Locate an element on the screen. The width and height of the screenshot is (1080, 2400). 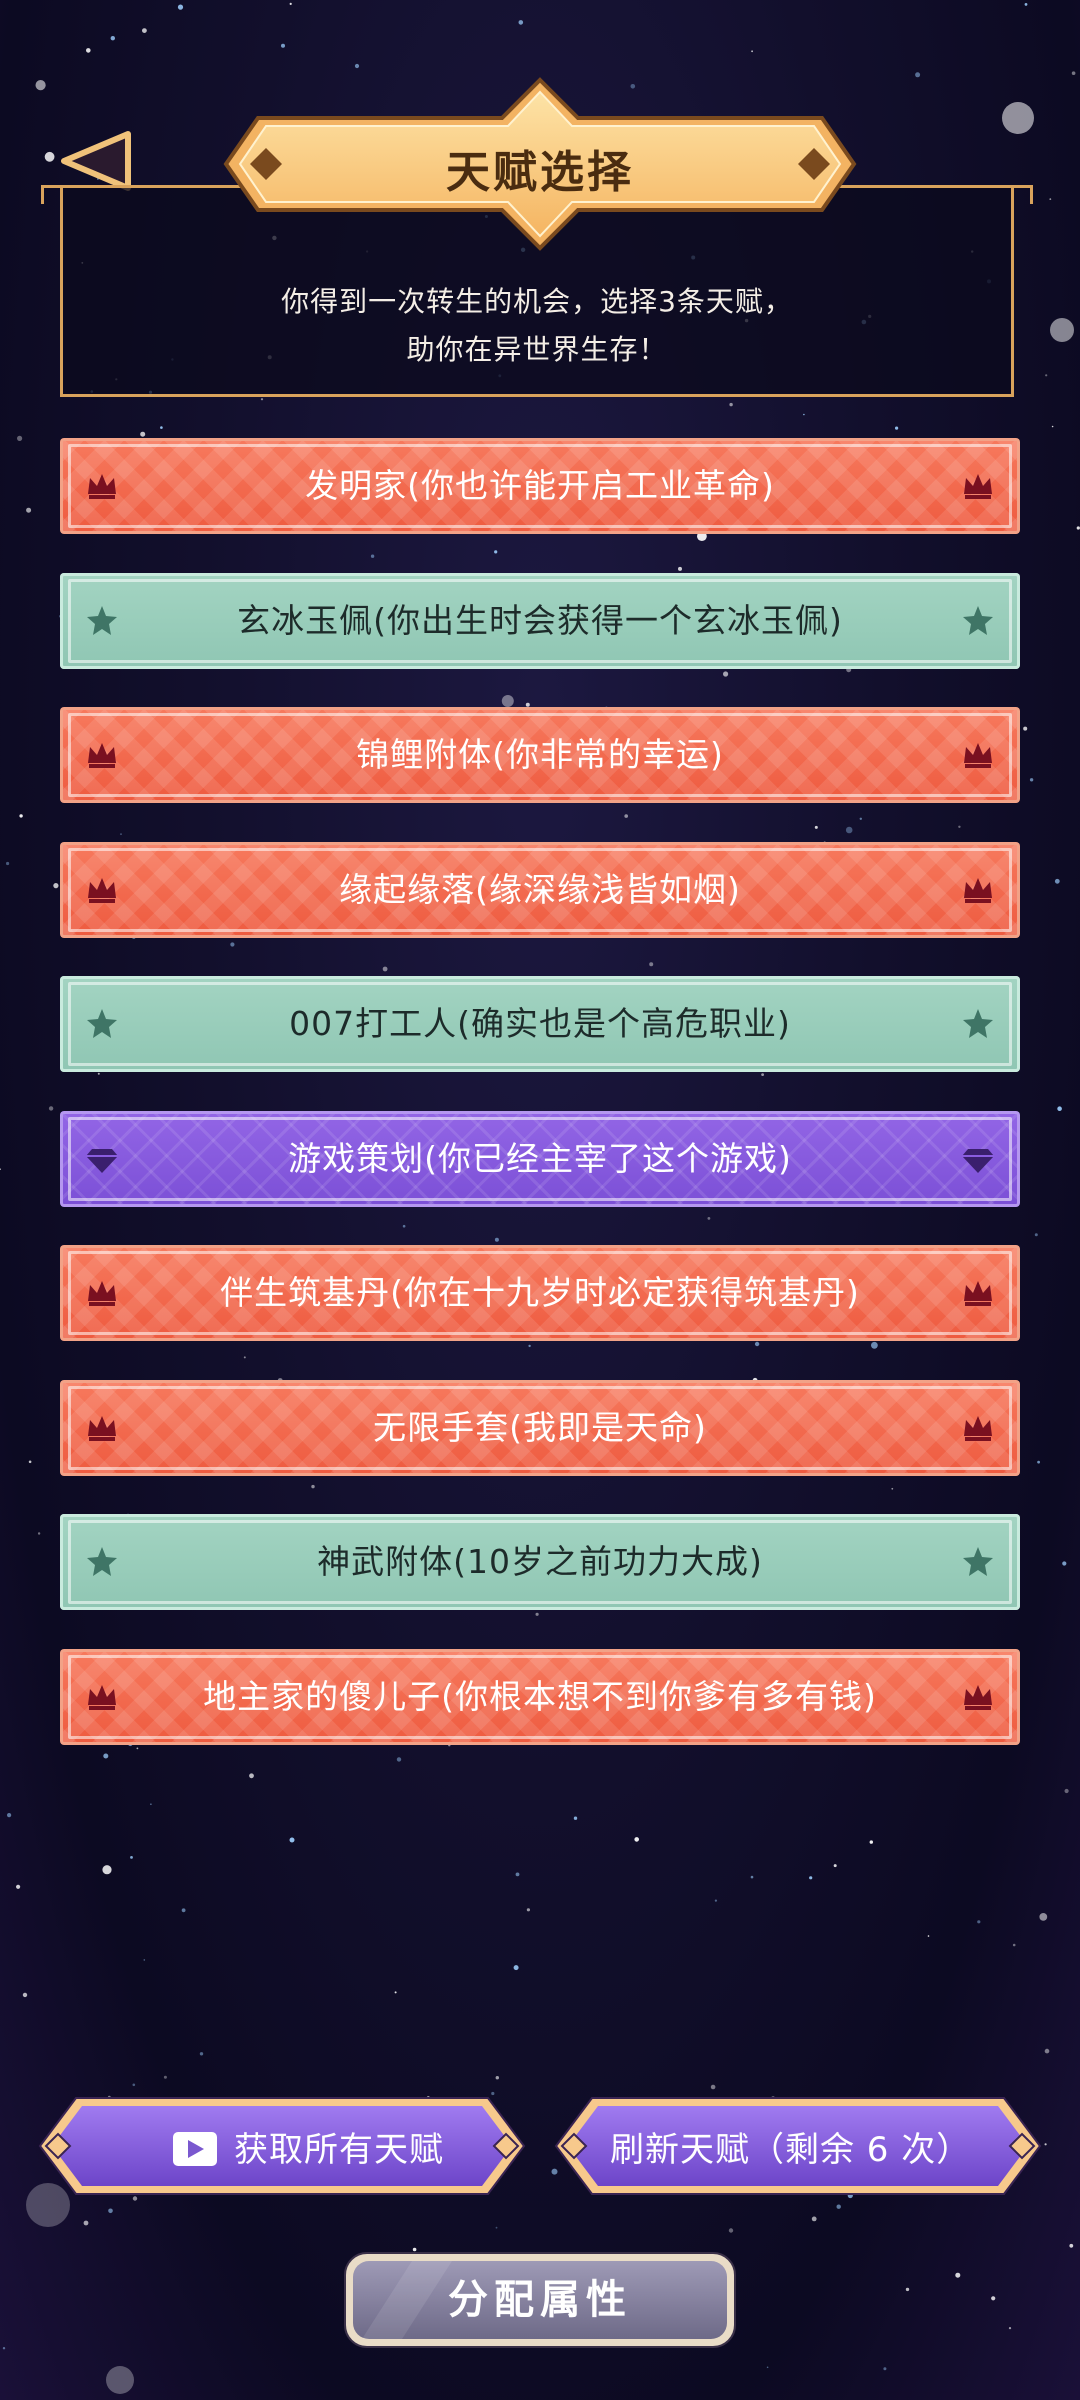
talent-option: 地主家的傻儿子(你根本想不到你爹有多有钱) is located at coordinates (540, 1696).